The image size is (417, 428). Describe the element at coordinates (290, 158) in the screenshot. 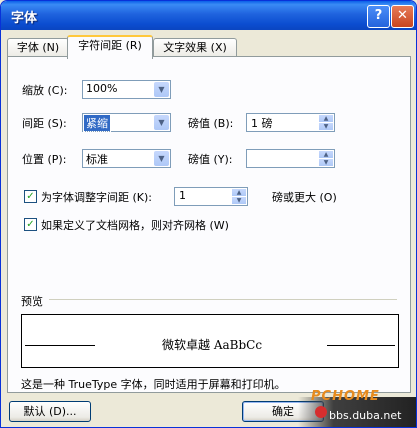

I see `position-by-spinner: ▲ ▼` at that location.